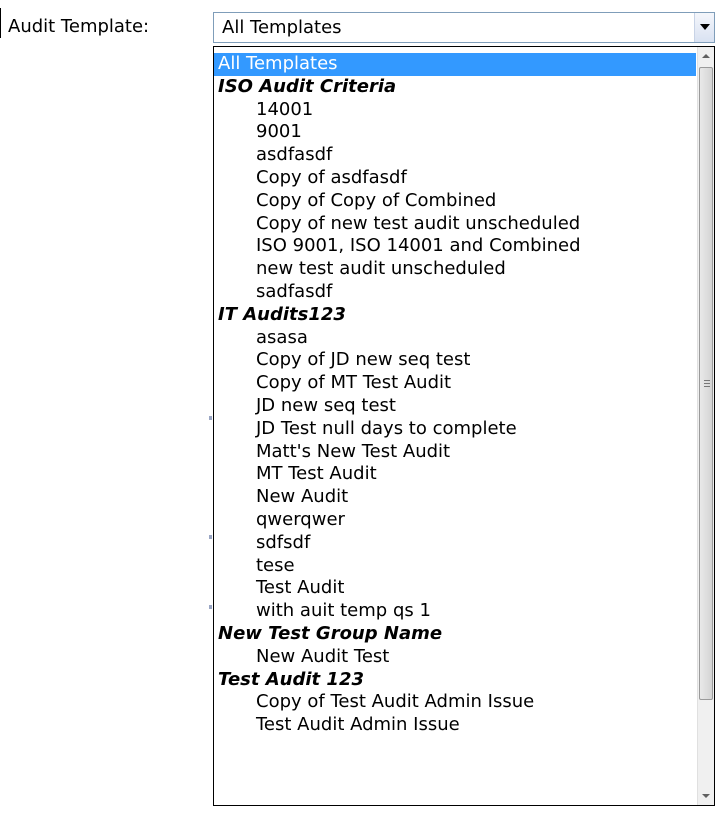 The width and height of the screenshot is (717, 828). I want to click on option-item: Copy of Test Audit Admin Issue, so click(455, 702).